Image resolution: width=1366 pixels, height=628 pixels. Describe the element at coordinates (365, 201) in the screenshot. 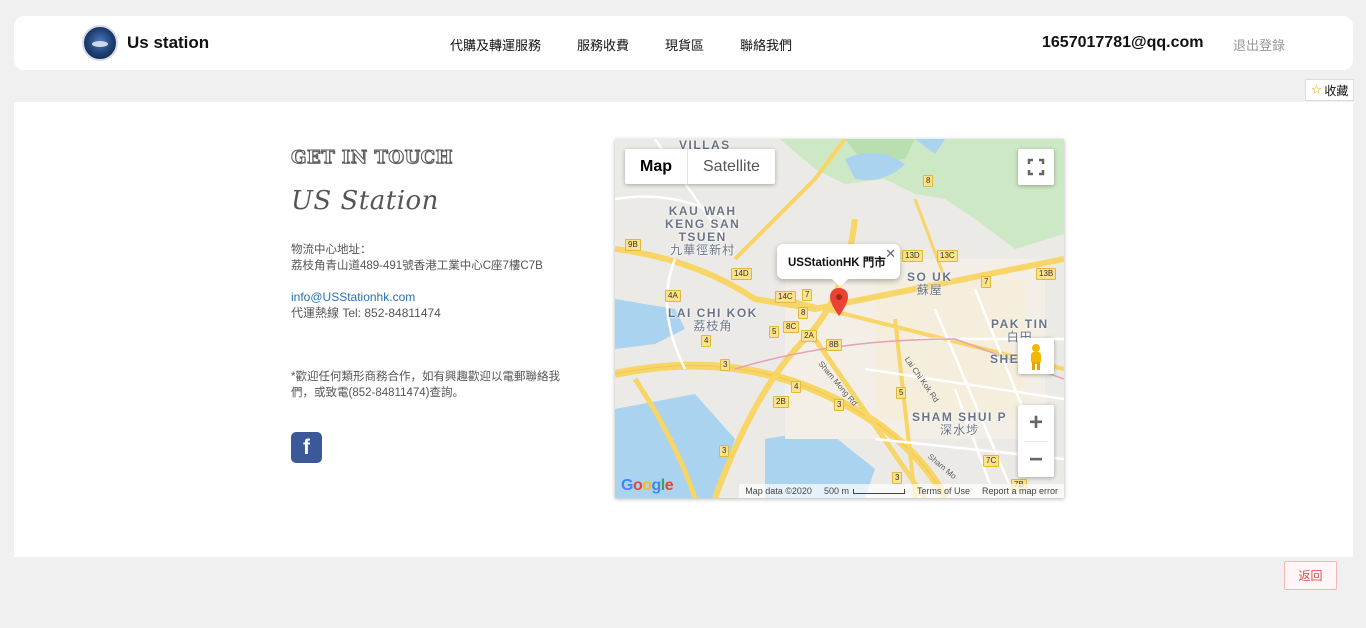

I see `script-title: US Station` at that location.